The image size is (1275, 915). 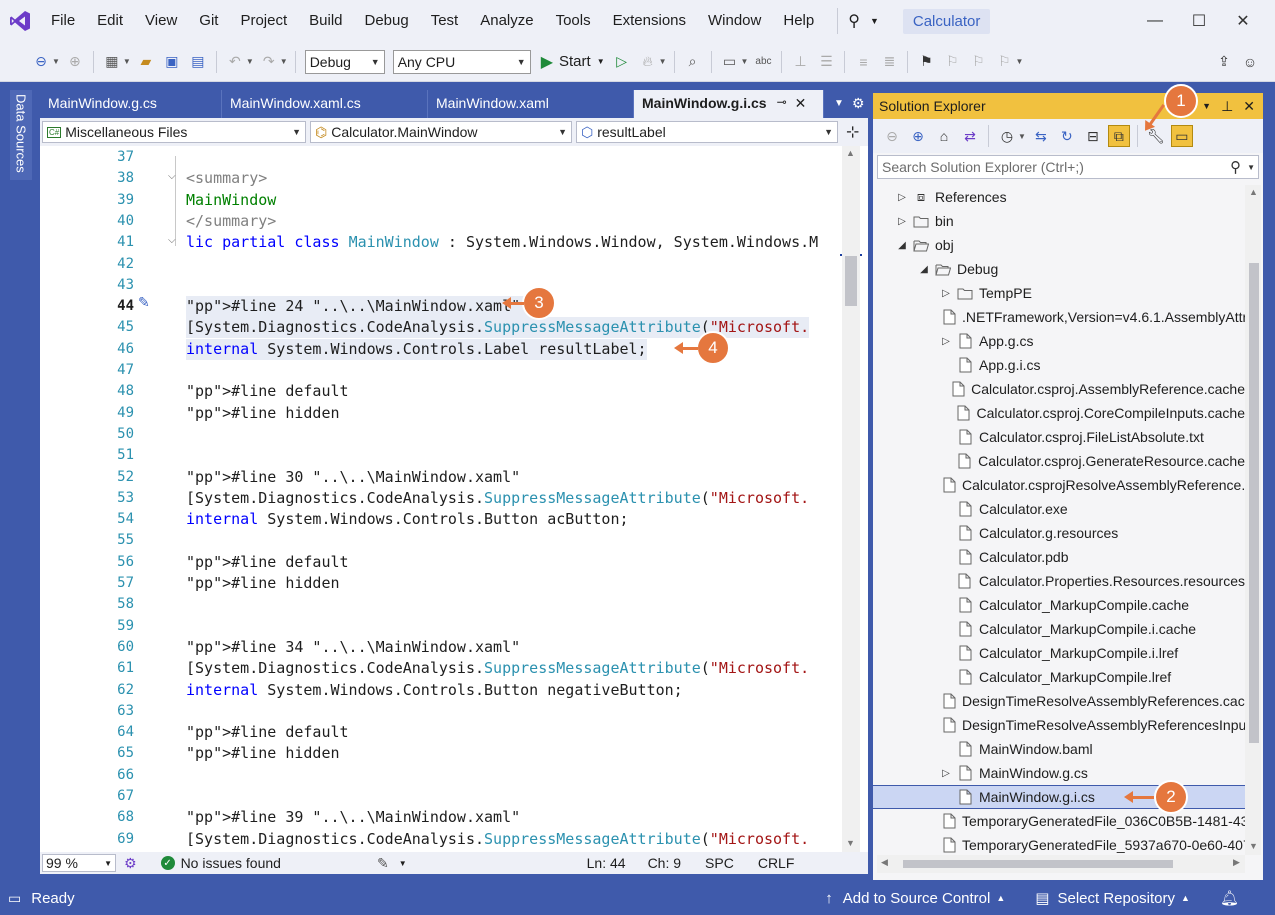 What do you see at coordinates (1059, 557) in the screenshot?
I see `tree-item: Calculator.pdb` at bounding box center [1059, 557].